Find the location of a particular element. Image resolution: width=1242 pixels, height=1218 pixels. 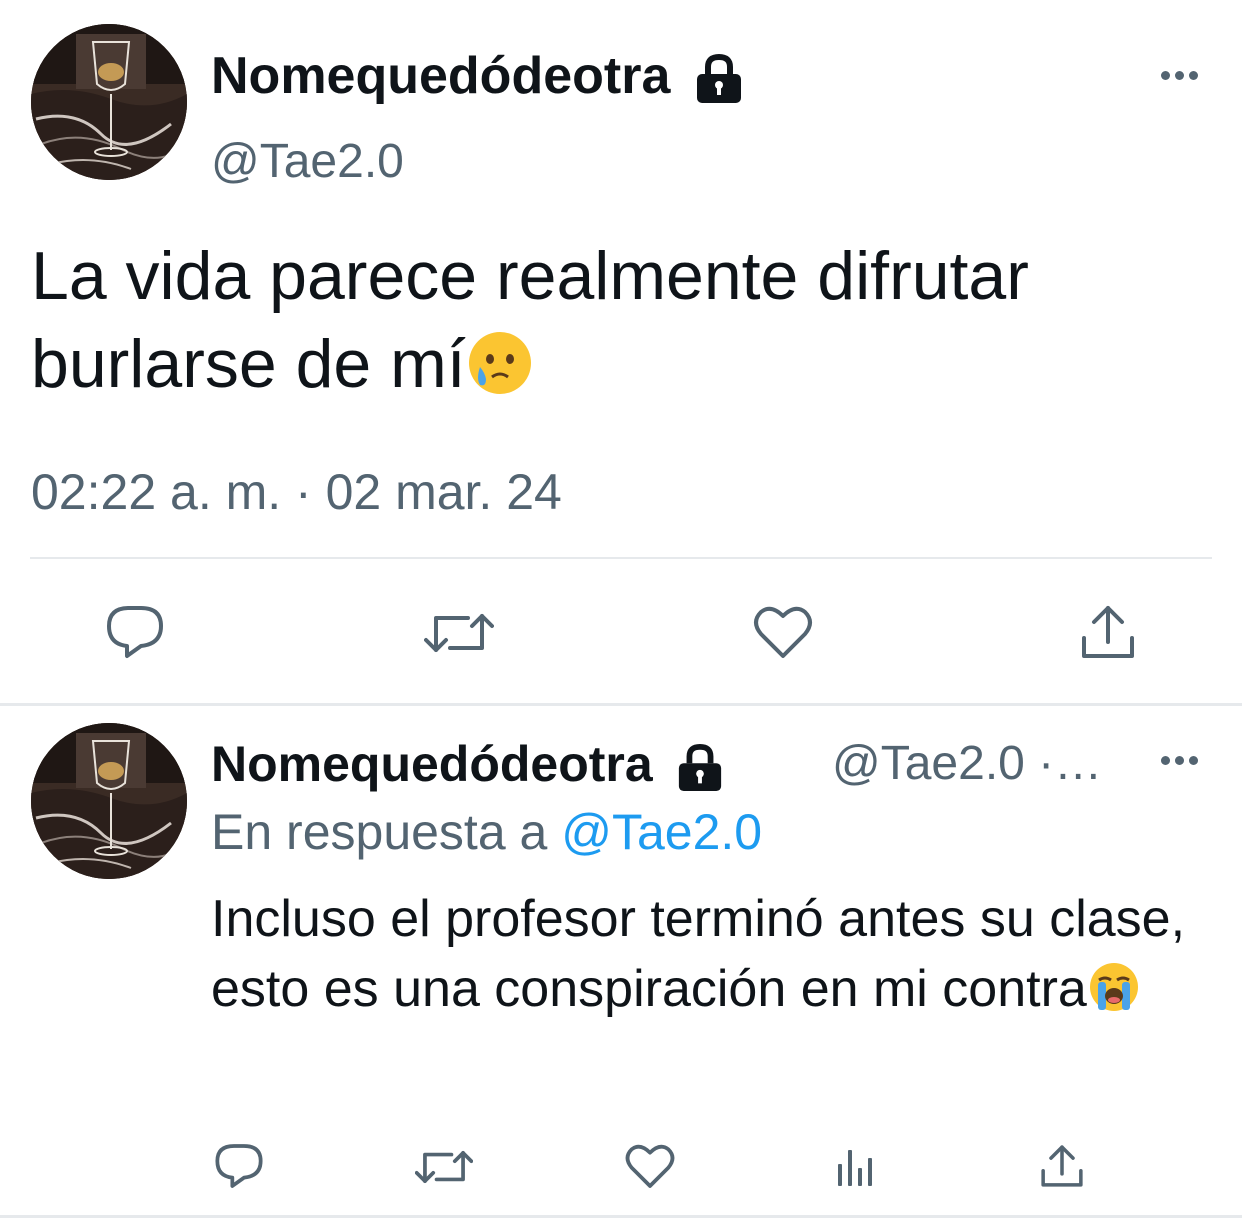

author-avatar is located at coordinates (109, 102).